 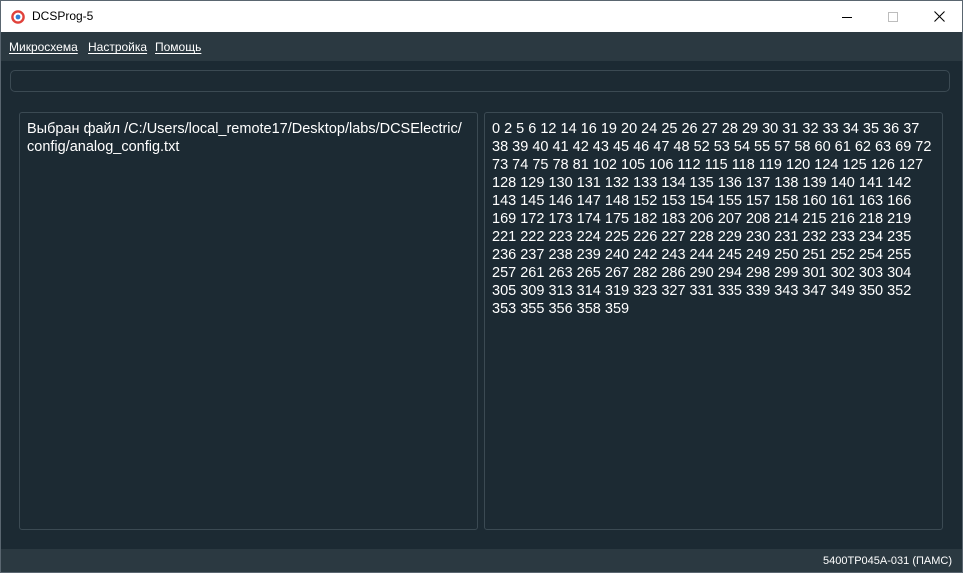 I want to click on menu-item-help: Помощь, so click(x=178, y=47).